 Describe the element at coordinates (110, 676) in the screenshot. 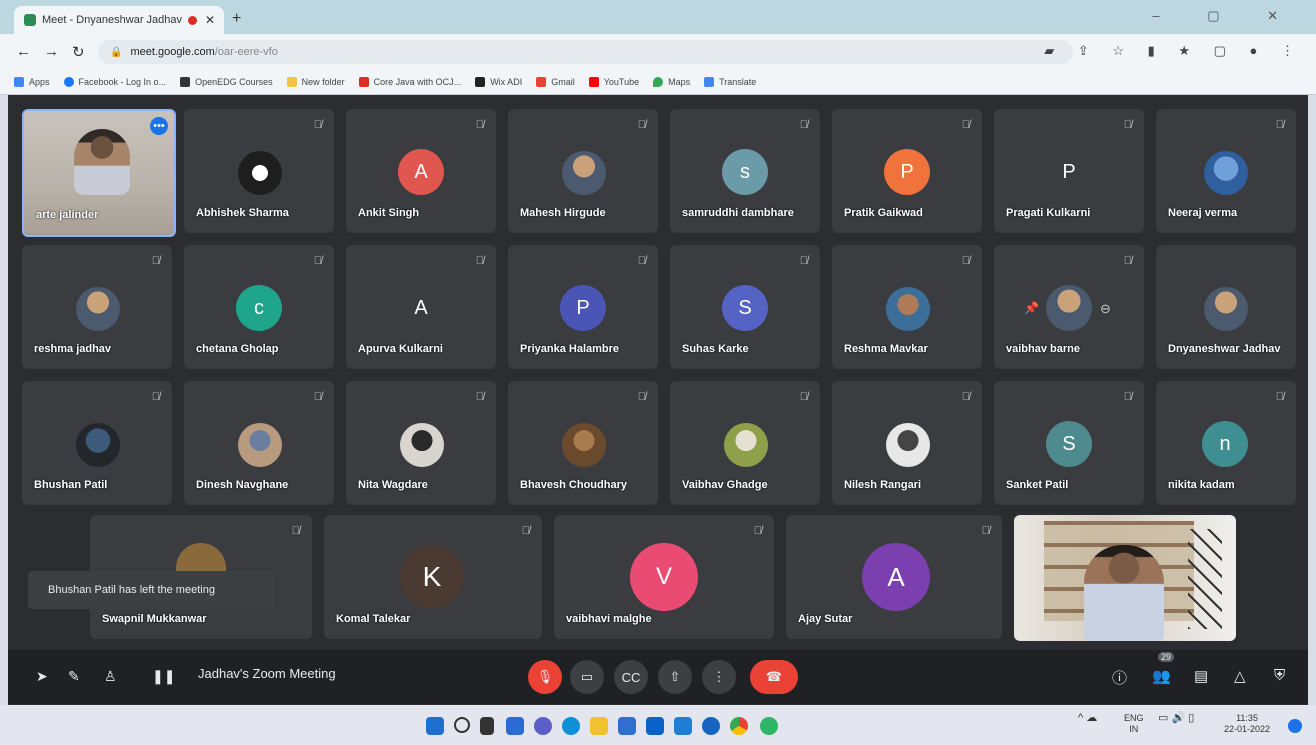

I see `highlighter-icon: ♙` at that location.